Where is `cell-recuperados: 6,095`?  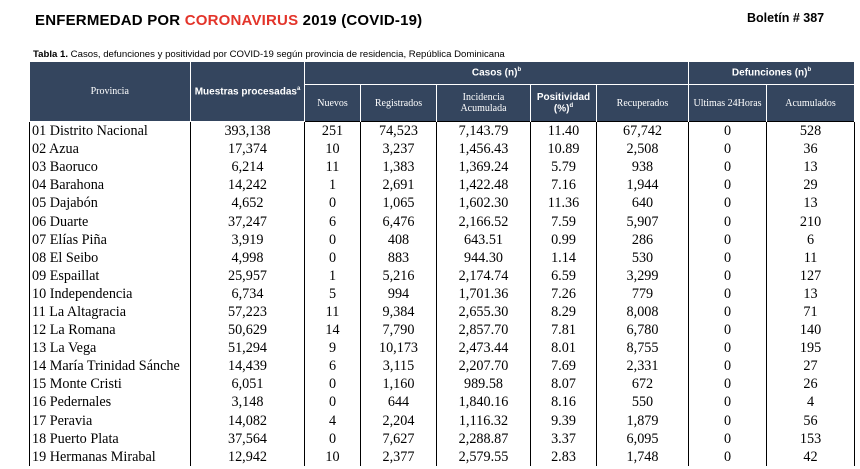 cell-recuperados: 6,095 is located at coordinates (643, 438).